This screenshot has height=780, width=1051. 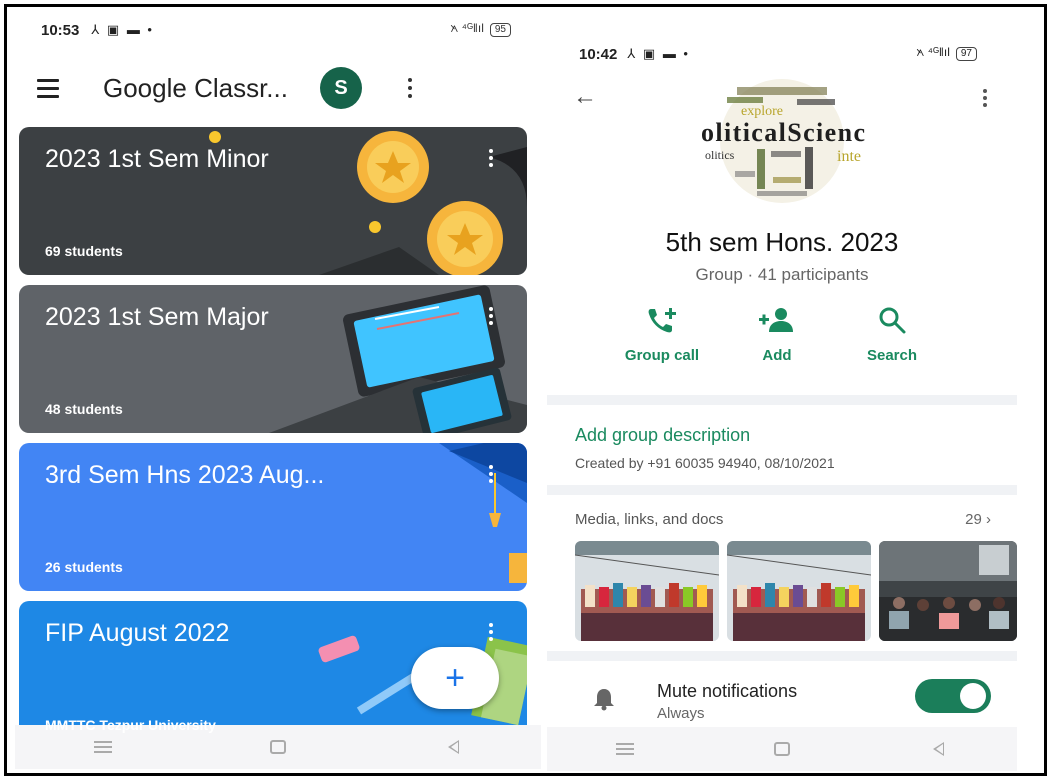 What do you see at coordinates (705, 463) in the screenshot?
I see `created-by-text: Created by +91 60035 94940, 08/10/2021` at bounding box center [705, 463].